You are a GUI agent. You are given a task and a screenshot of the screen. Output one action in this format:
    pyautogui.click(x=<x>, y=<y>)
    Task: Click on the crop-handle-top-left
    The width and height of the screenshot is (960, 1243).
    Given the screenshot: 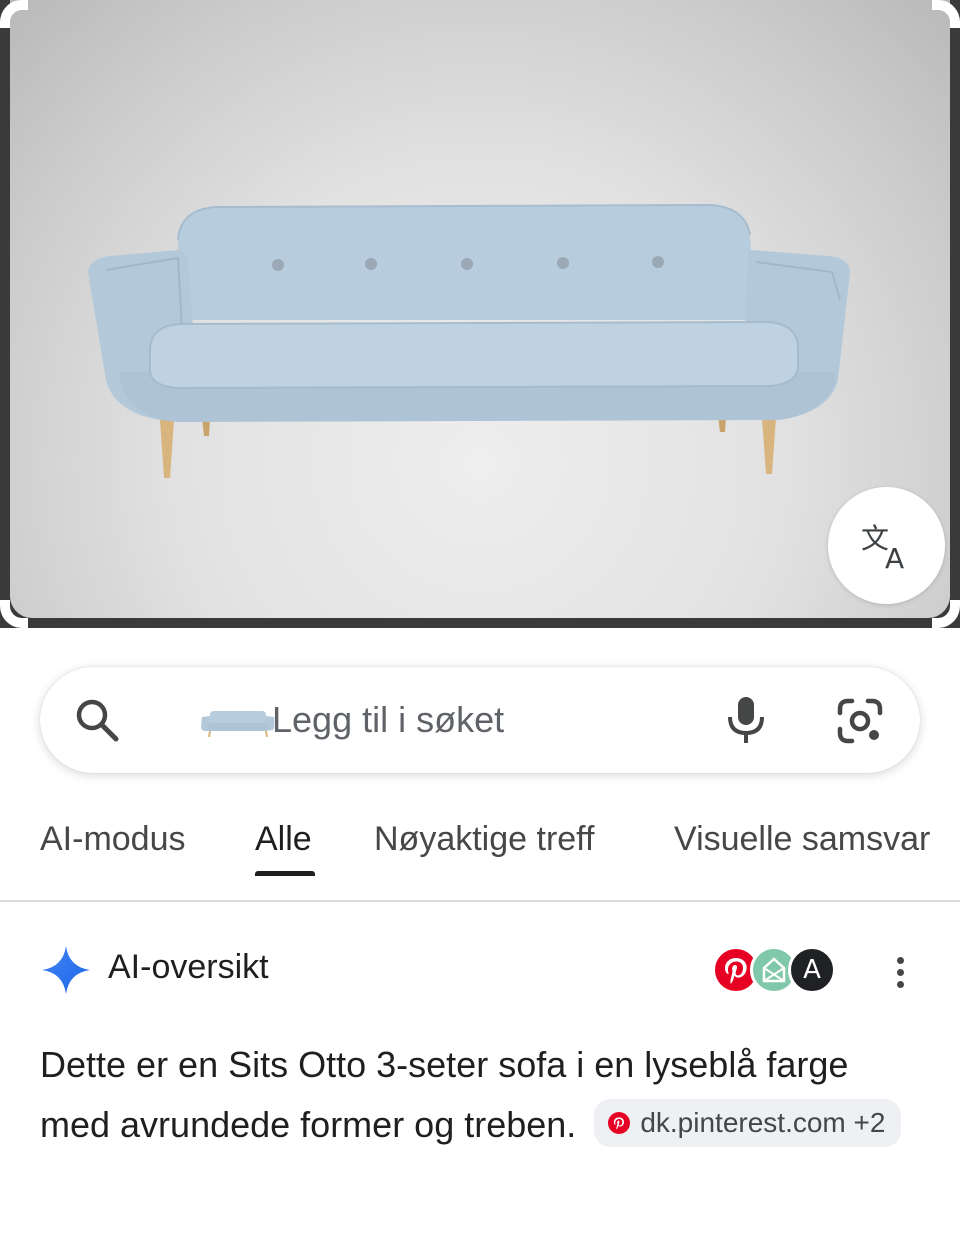 What is the action you would take?
    pyautogui.click(x=14, y=14)
    